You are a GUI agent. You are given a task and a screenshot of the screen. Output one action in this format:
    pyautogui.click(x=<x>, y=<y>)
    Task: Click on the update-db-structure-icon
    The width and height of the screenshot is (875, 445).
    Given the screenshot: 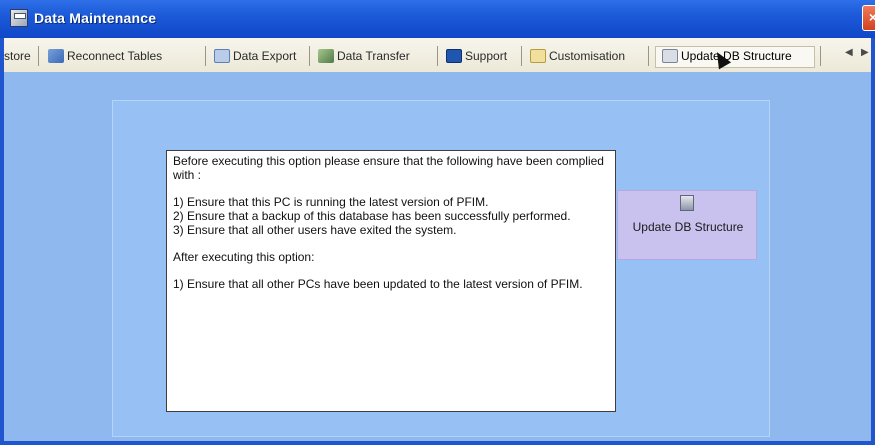 What is the action you would take?
    pyautogui.click(x=670, y=56)
    